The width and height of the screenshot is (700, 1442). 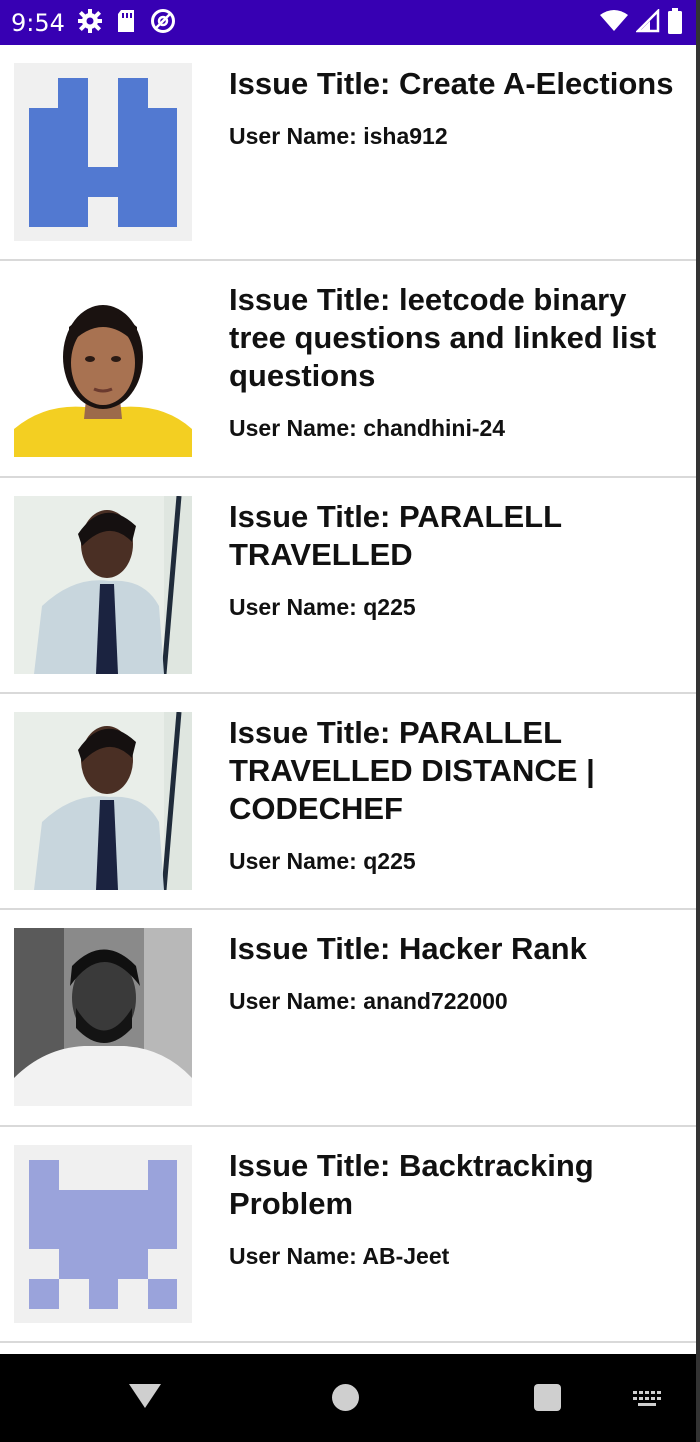 What do you see at coordinates (547, 1397) in the screenshot?
I see `recents-icon` at bounding box center [547, 1397].